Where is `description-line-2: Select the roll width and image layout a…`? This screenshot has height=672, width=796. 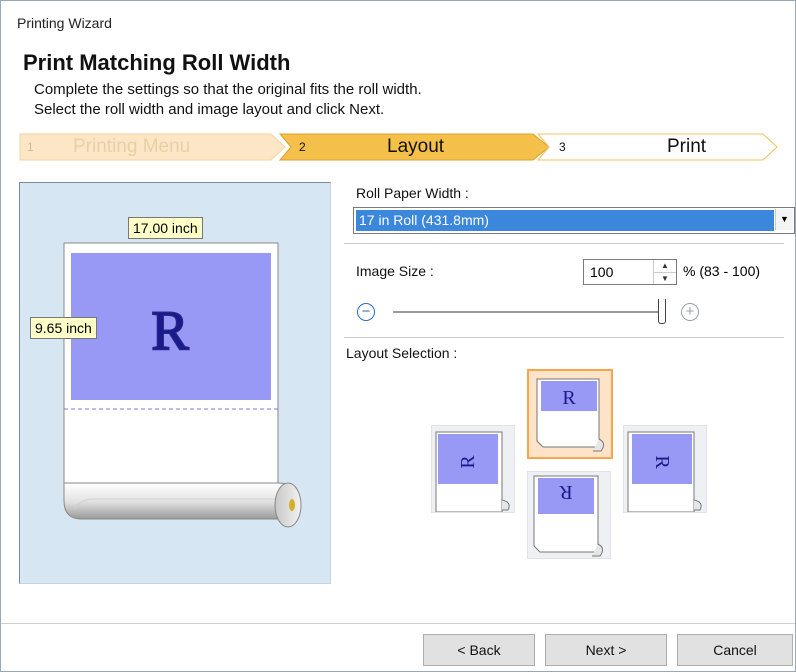 description-line-2: Select the roll width and image layout a… is located at coordinates (209, 109).